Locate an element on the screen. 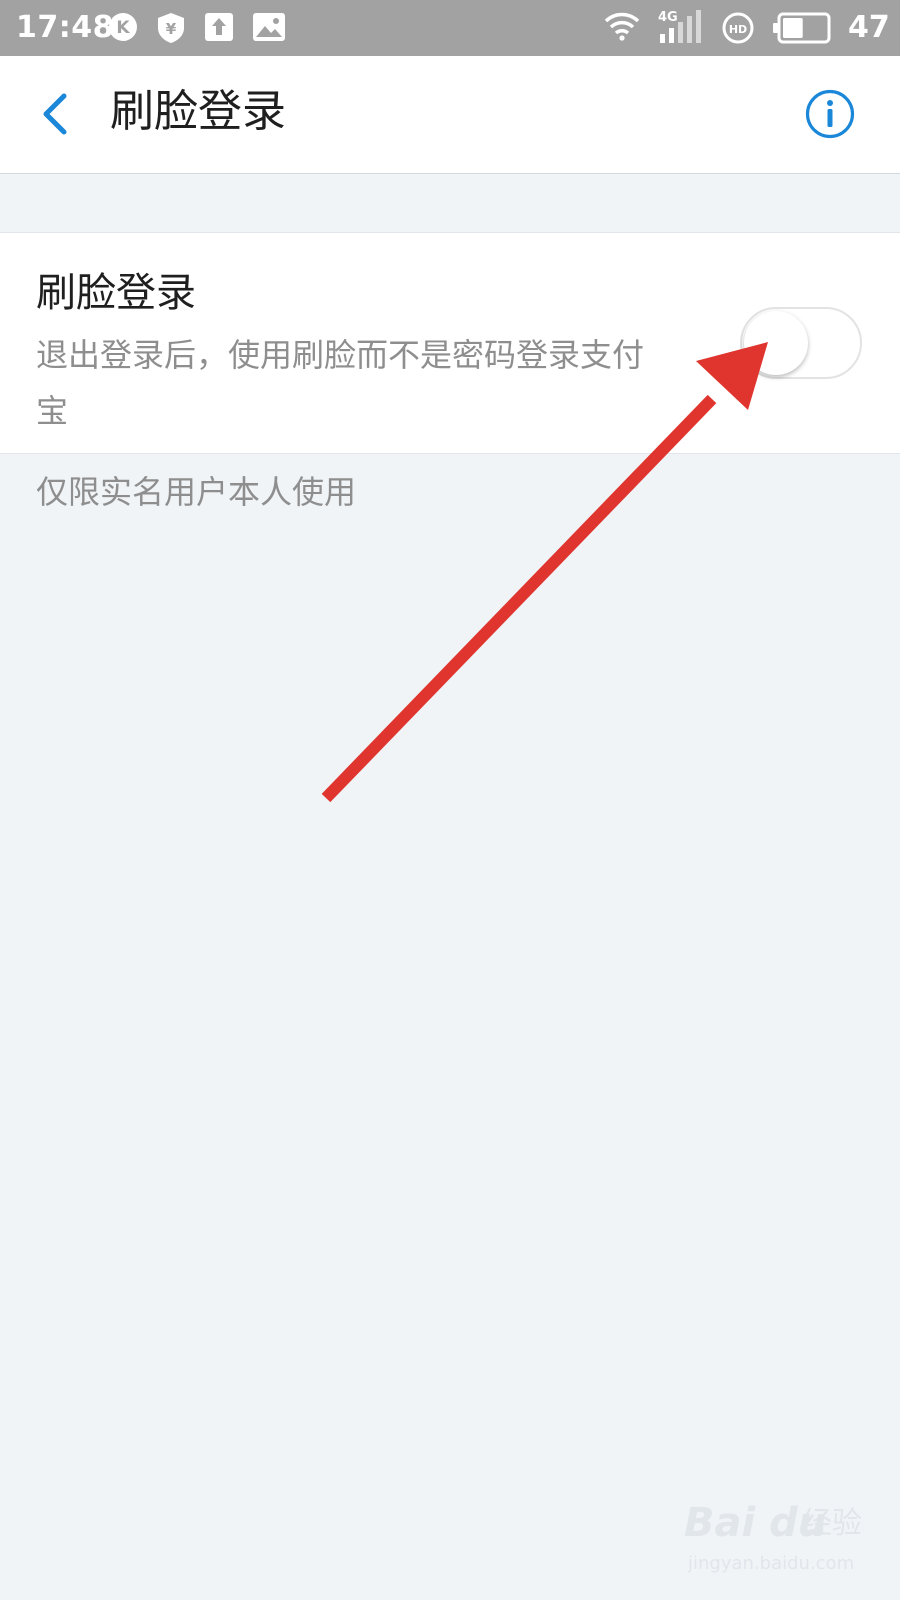  yuan-shield-icon: ¥ is located at coordinates (171, 28).